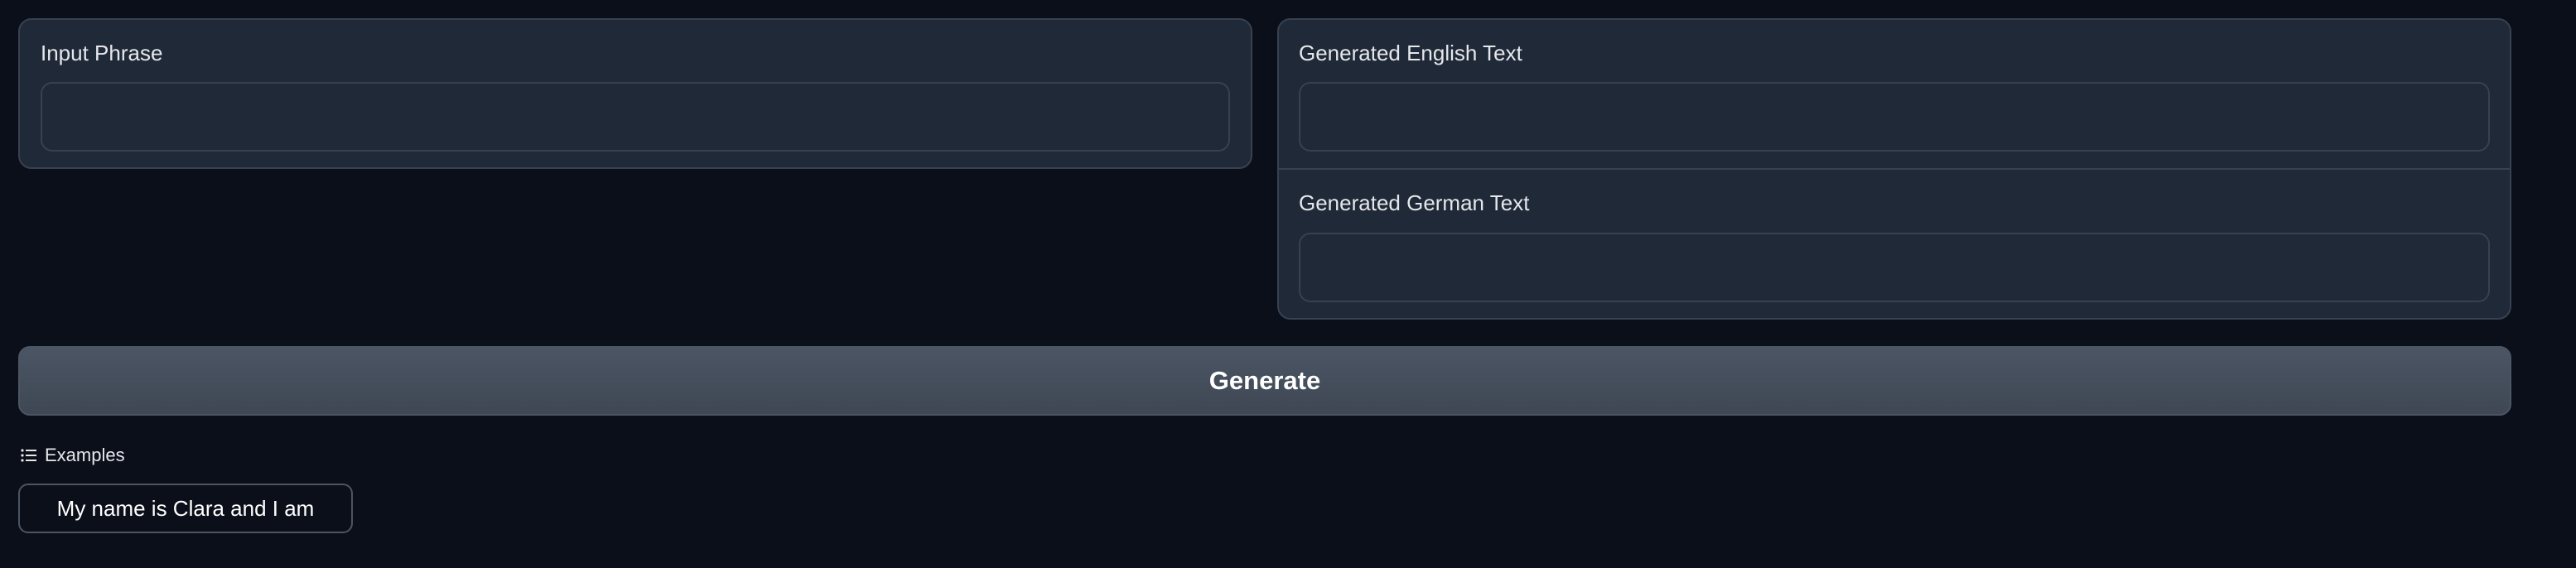  I want to click on generated-german-label: Generated German Text, so click(1414, 202).